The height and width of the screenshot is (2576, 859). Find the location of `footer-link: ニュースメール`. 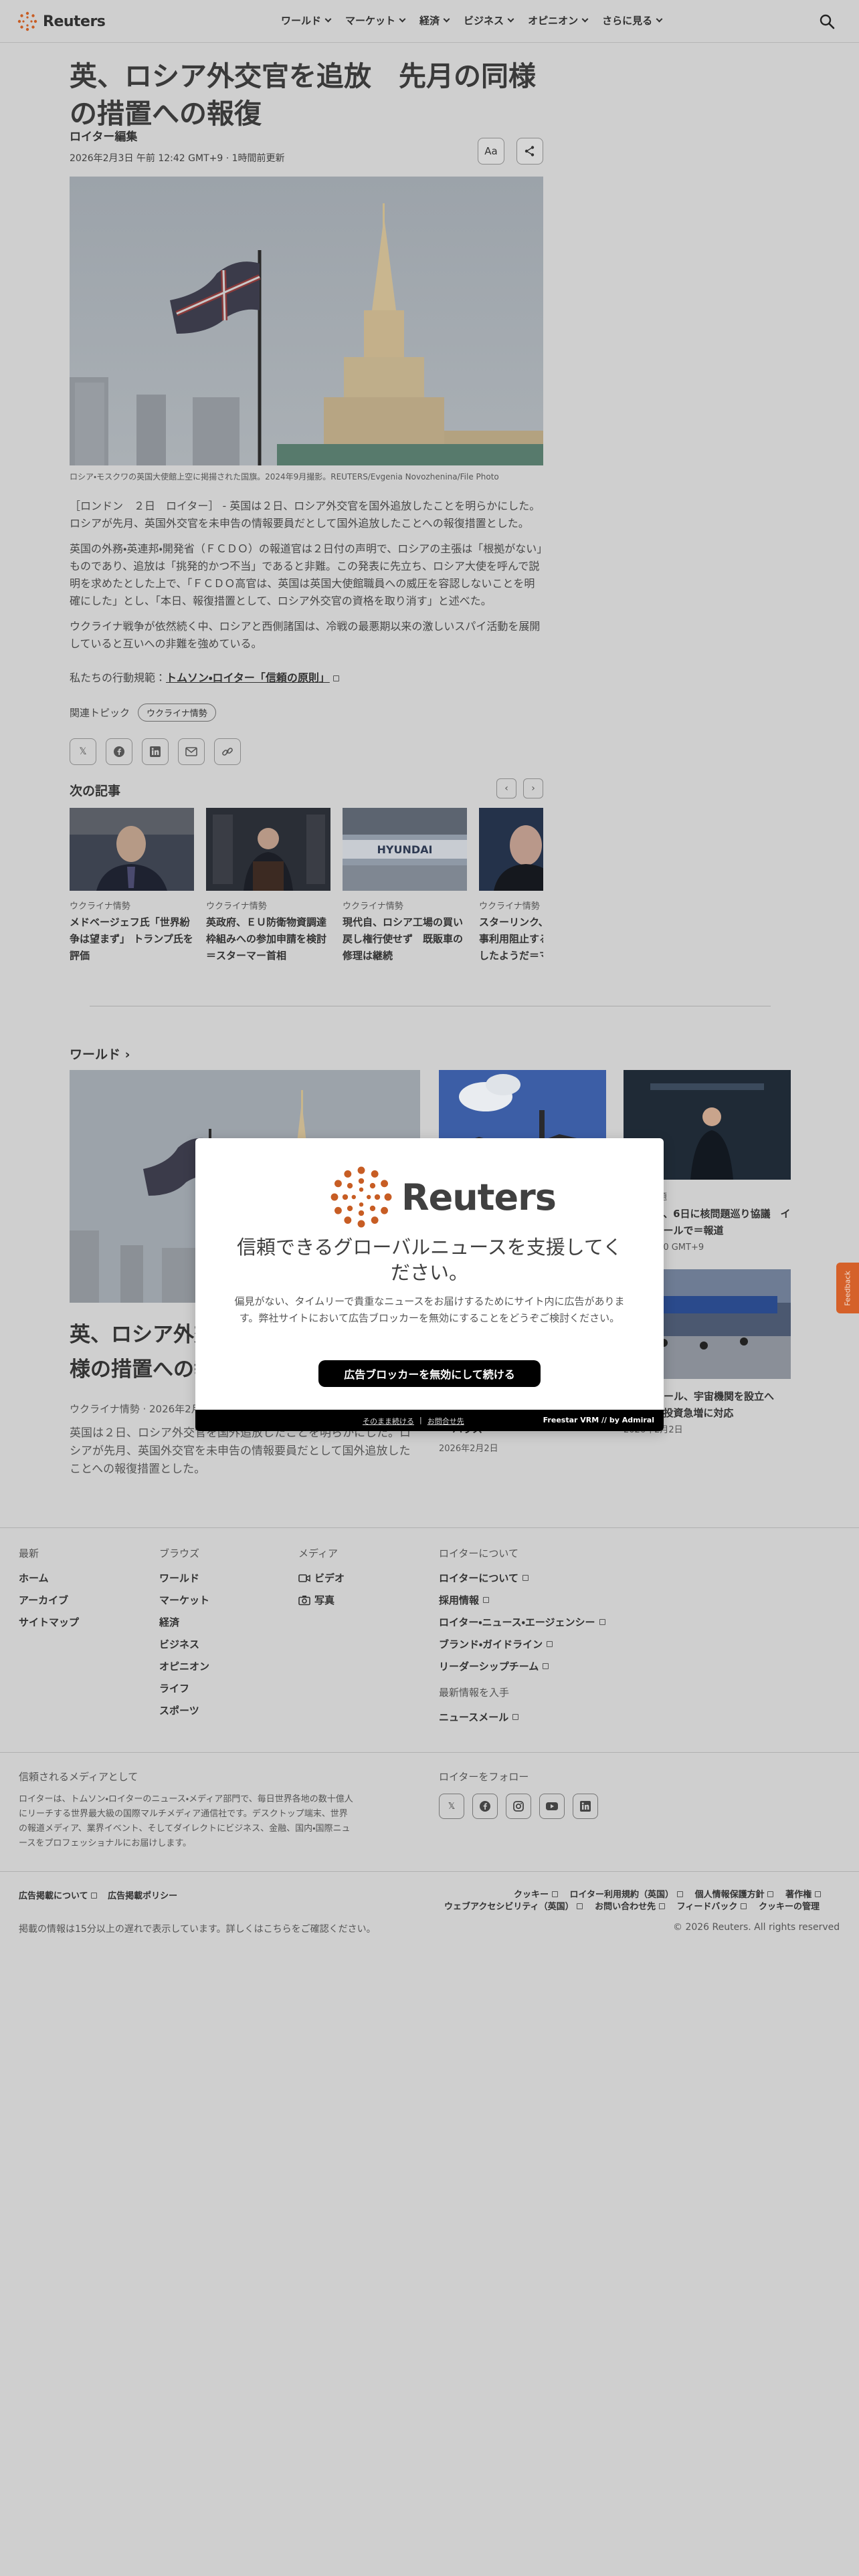

footer-link: ニュースメール is located at coordinates (522, 1717).